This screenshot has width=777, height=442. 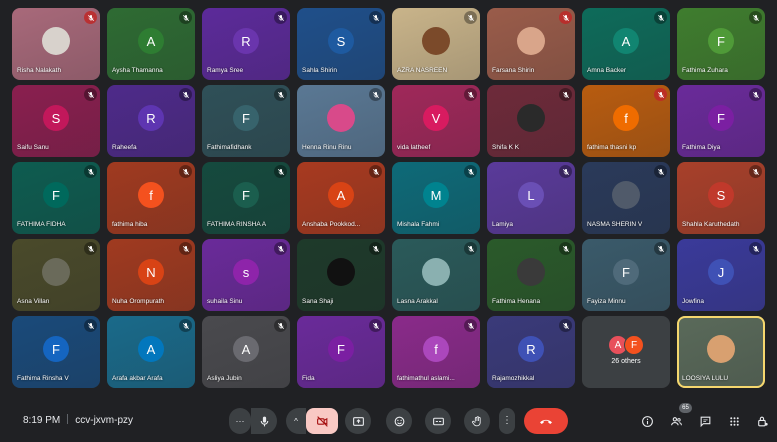 I want to click on participant-tile-mishala-fahmi: M Mishala Fahmi, so click(x=436, y=198).